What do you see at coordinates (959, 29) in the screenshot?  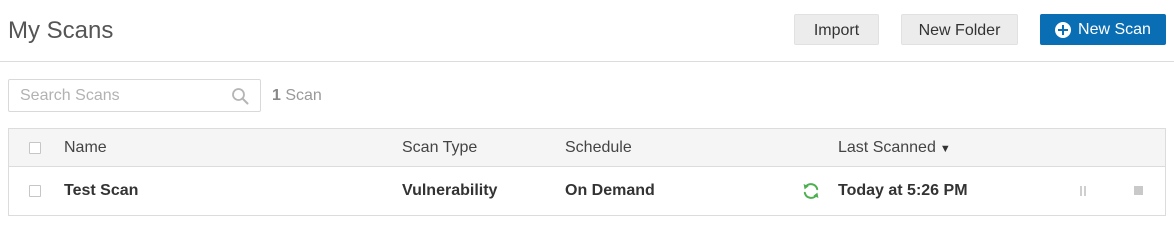 I see `new-folder-button: New Folder` at bounding box center [959, 29].